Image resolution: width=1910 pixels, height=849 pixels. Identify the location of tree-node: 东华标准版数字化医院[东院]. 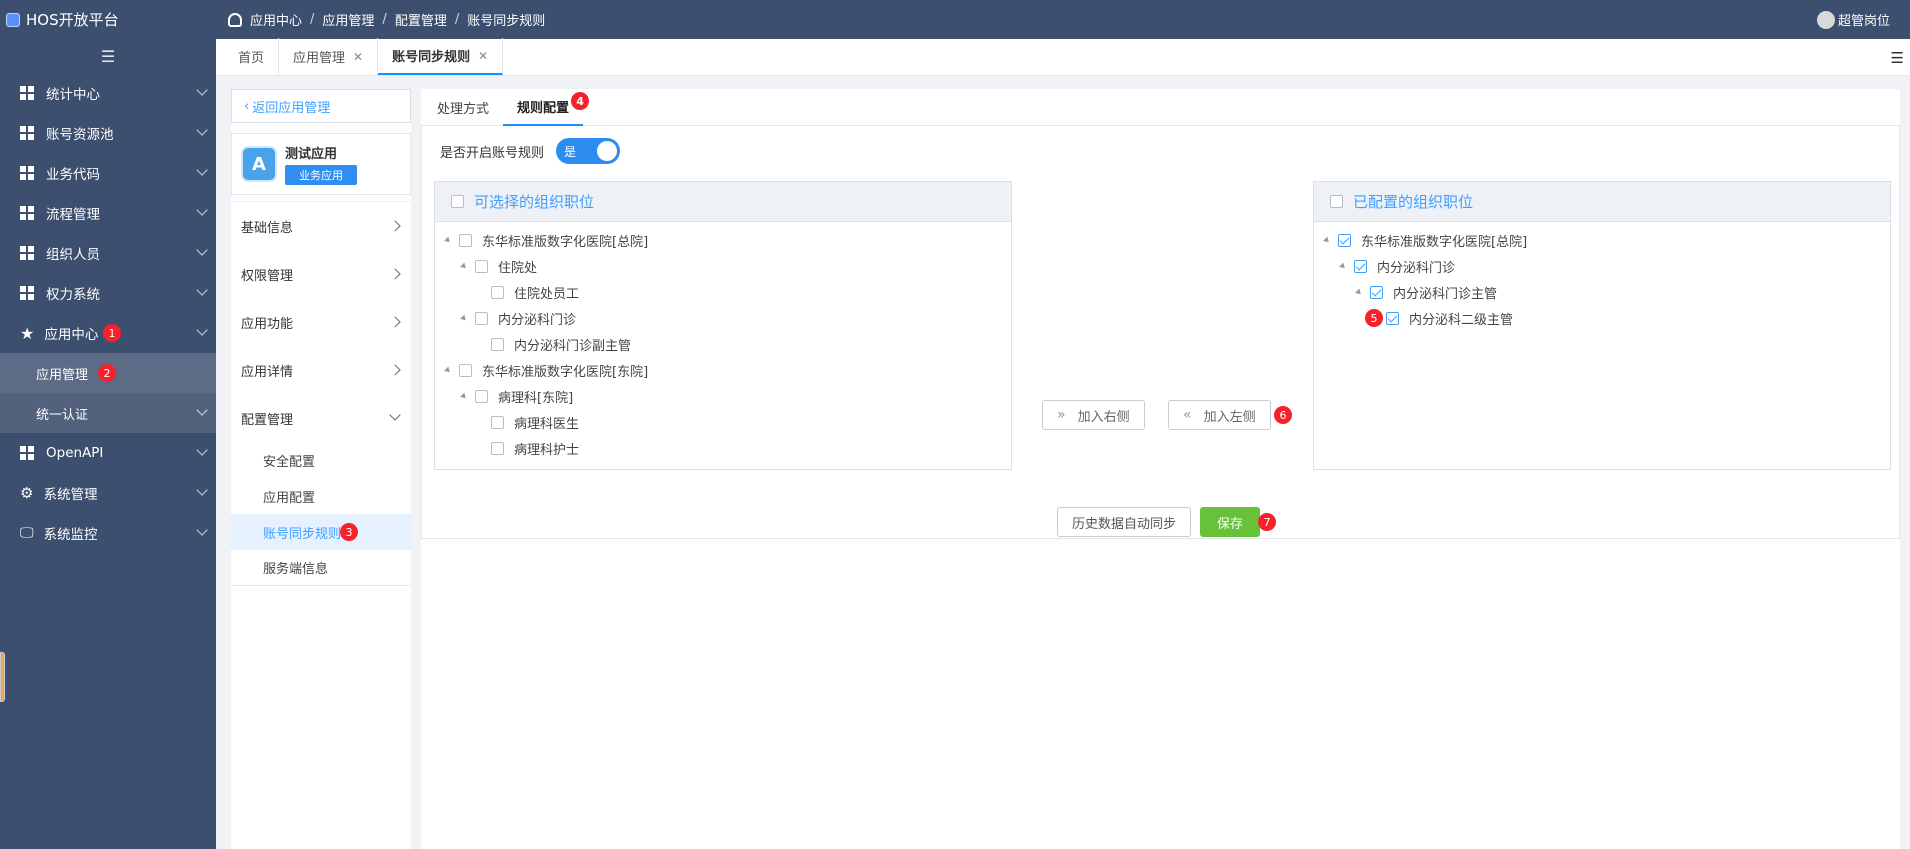
(723, 370).